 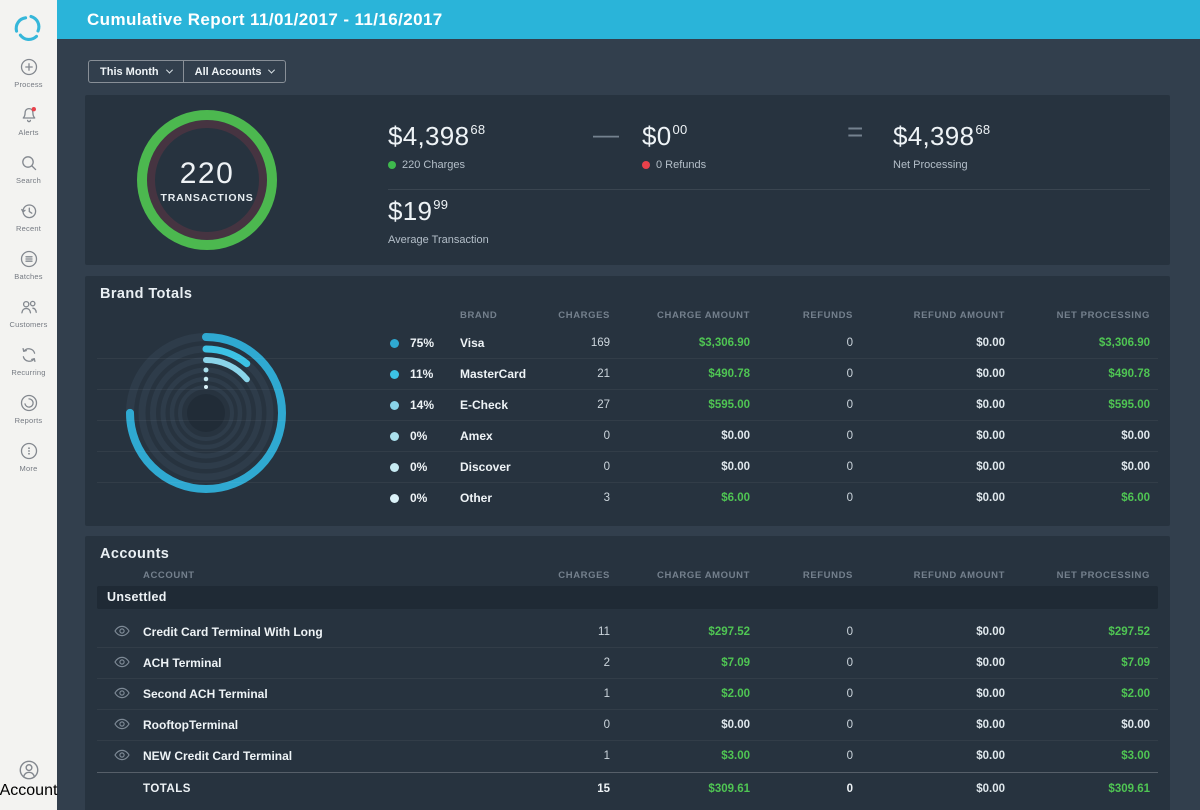 I want to click on sidebar-item-label: Customers, so click(x=28, y=324).